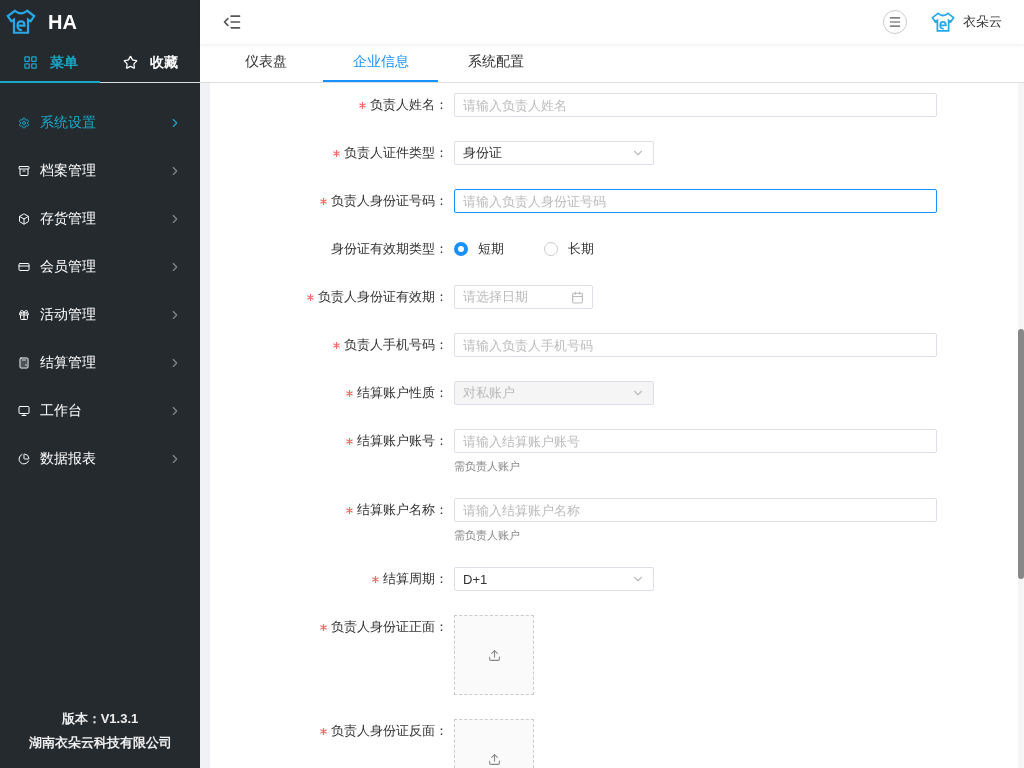 This screenshot has width=1024, height=768. I want to click on monitor-icon, so click(24, 411).